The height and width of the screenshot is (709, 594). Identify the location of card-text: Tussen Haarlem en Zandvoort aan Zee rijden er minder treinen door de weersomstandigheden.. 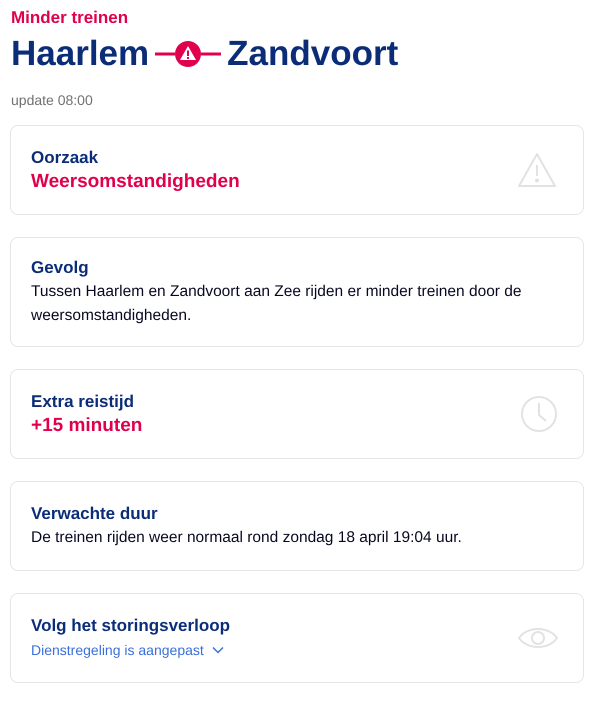
(277, 304).